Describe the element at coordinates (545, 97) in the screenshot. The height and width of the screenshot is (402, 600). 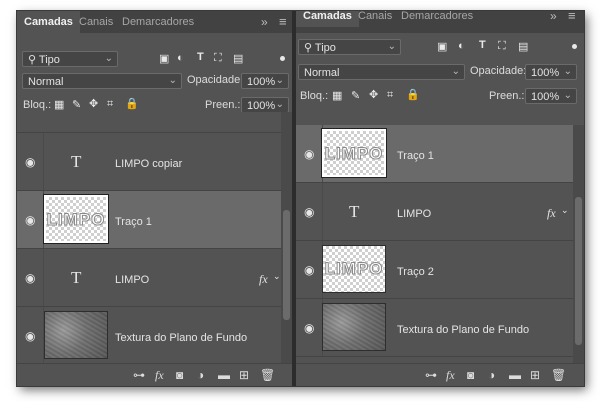
I see `fill-value: 100%` at that location.